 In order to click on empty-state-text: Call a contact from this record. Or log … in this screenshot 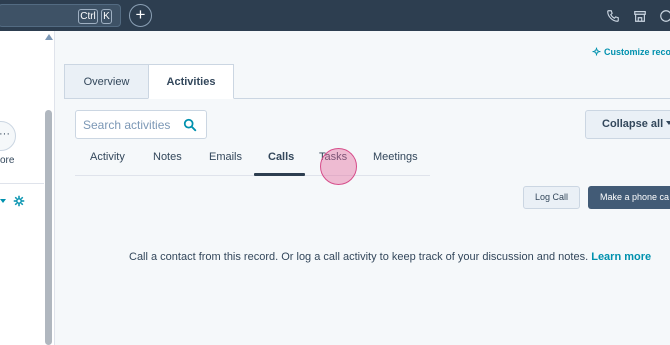, I will do `click(359, 257)`.